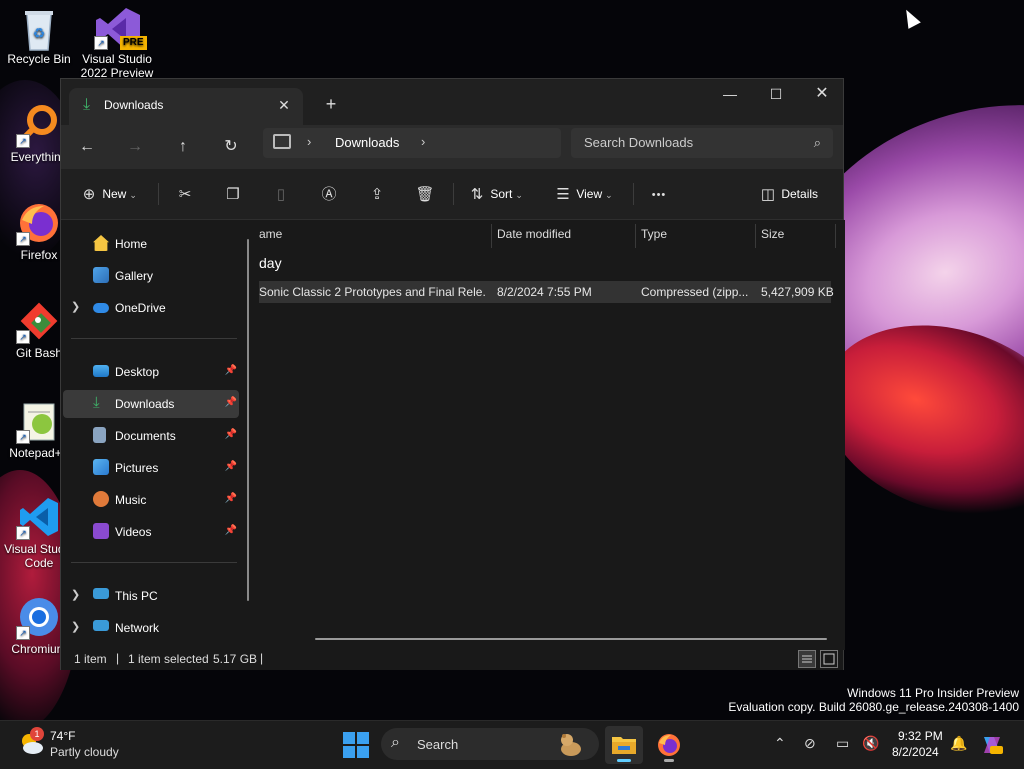 This screenshot has width=1024, height=769. I want to click on nav-item-home: Home, so click(151, 244).